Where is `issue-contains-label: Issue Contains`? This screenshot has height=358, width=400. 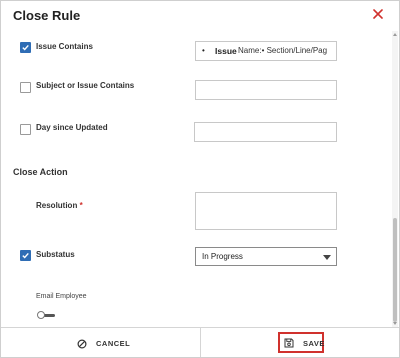
issue-contains-label: Issue Contains is located at coordinates (64, 46).